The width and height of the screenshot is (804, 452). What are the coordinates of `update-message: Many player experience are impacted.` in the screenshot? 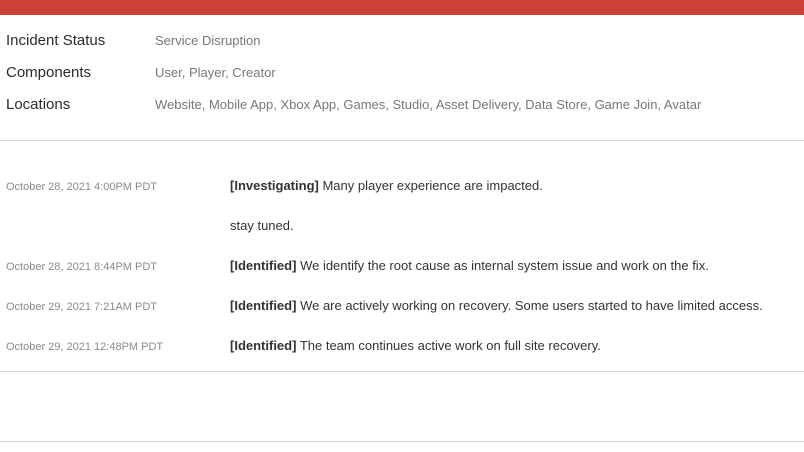 It's located at (432, 185).